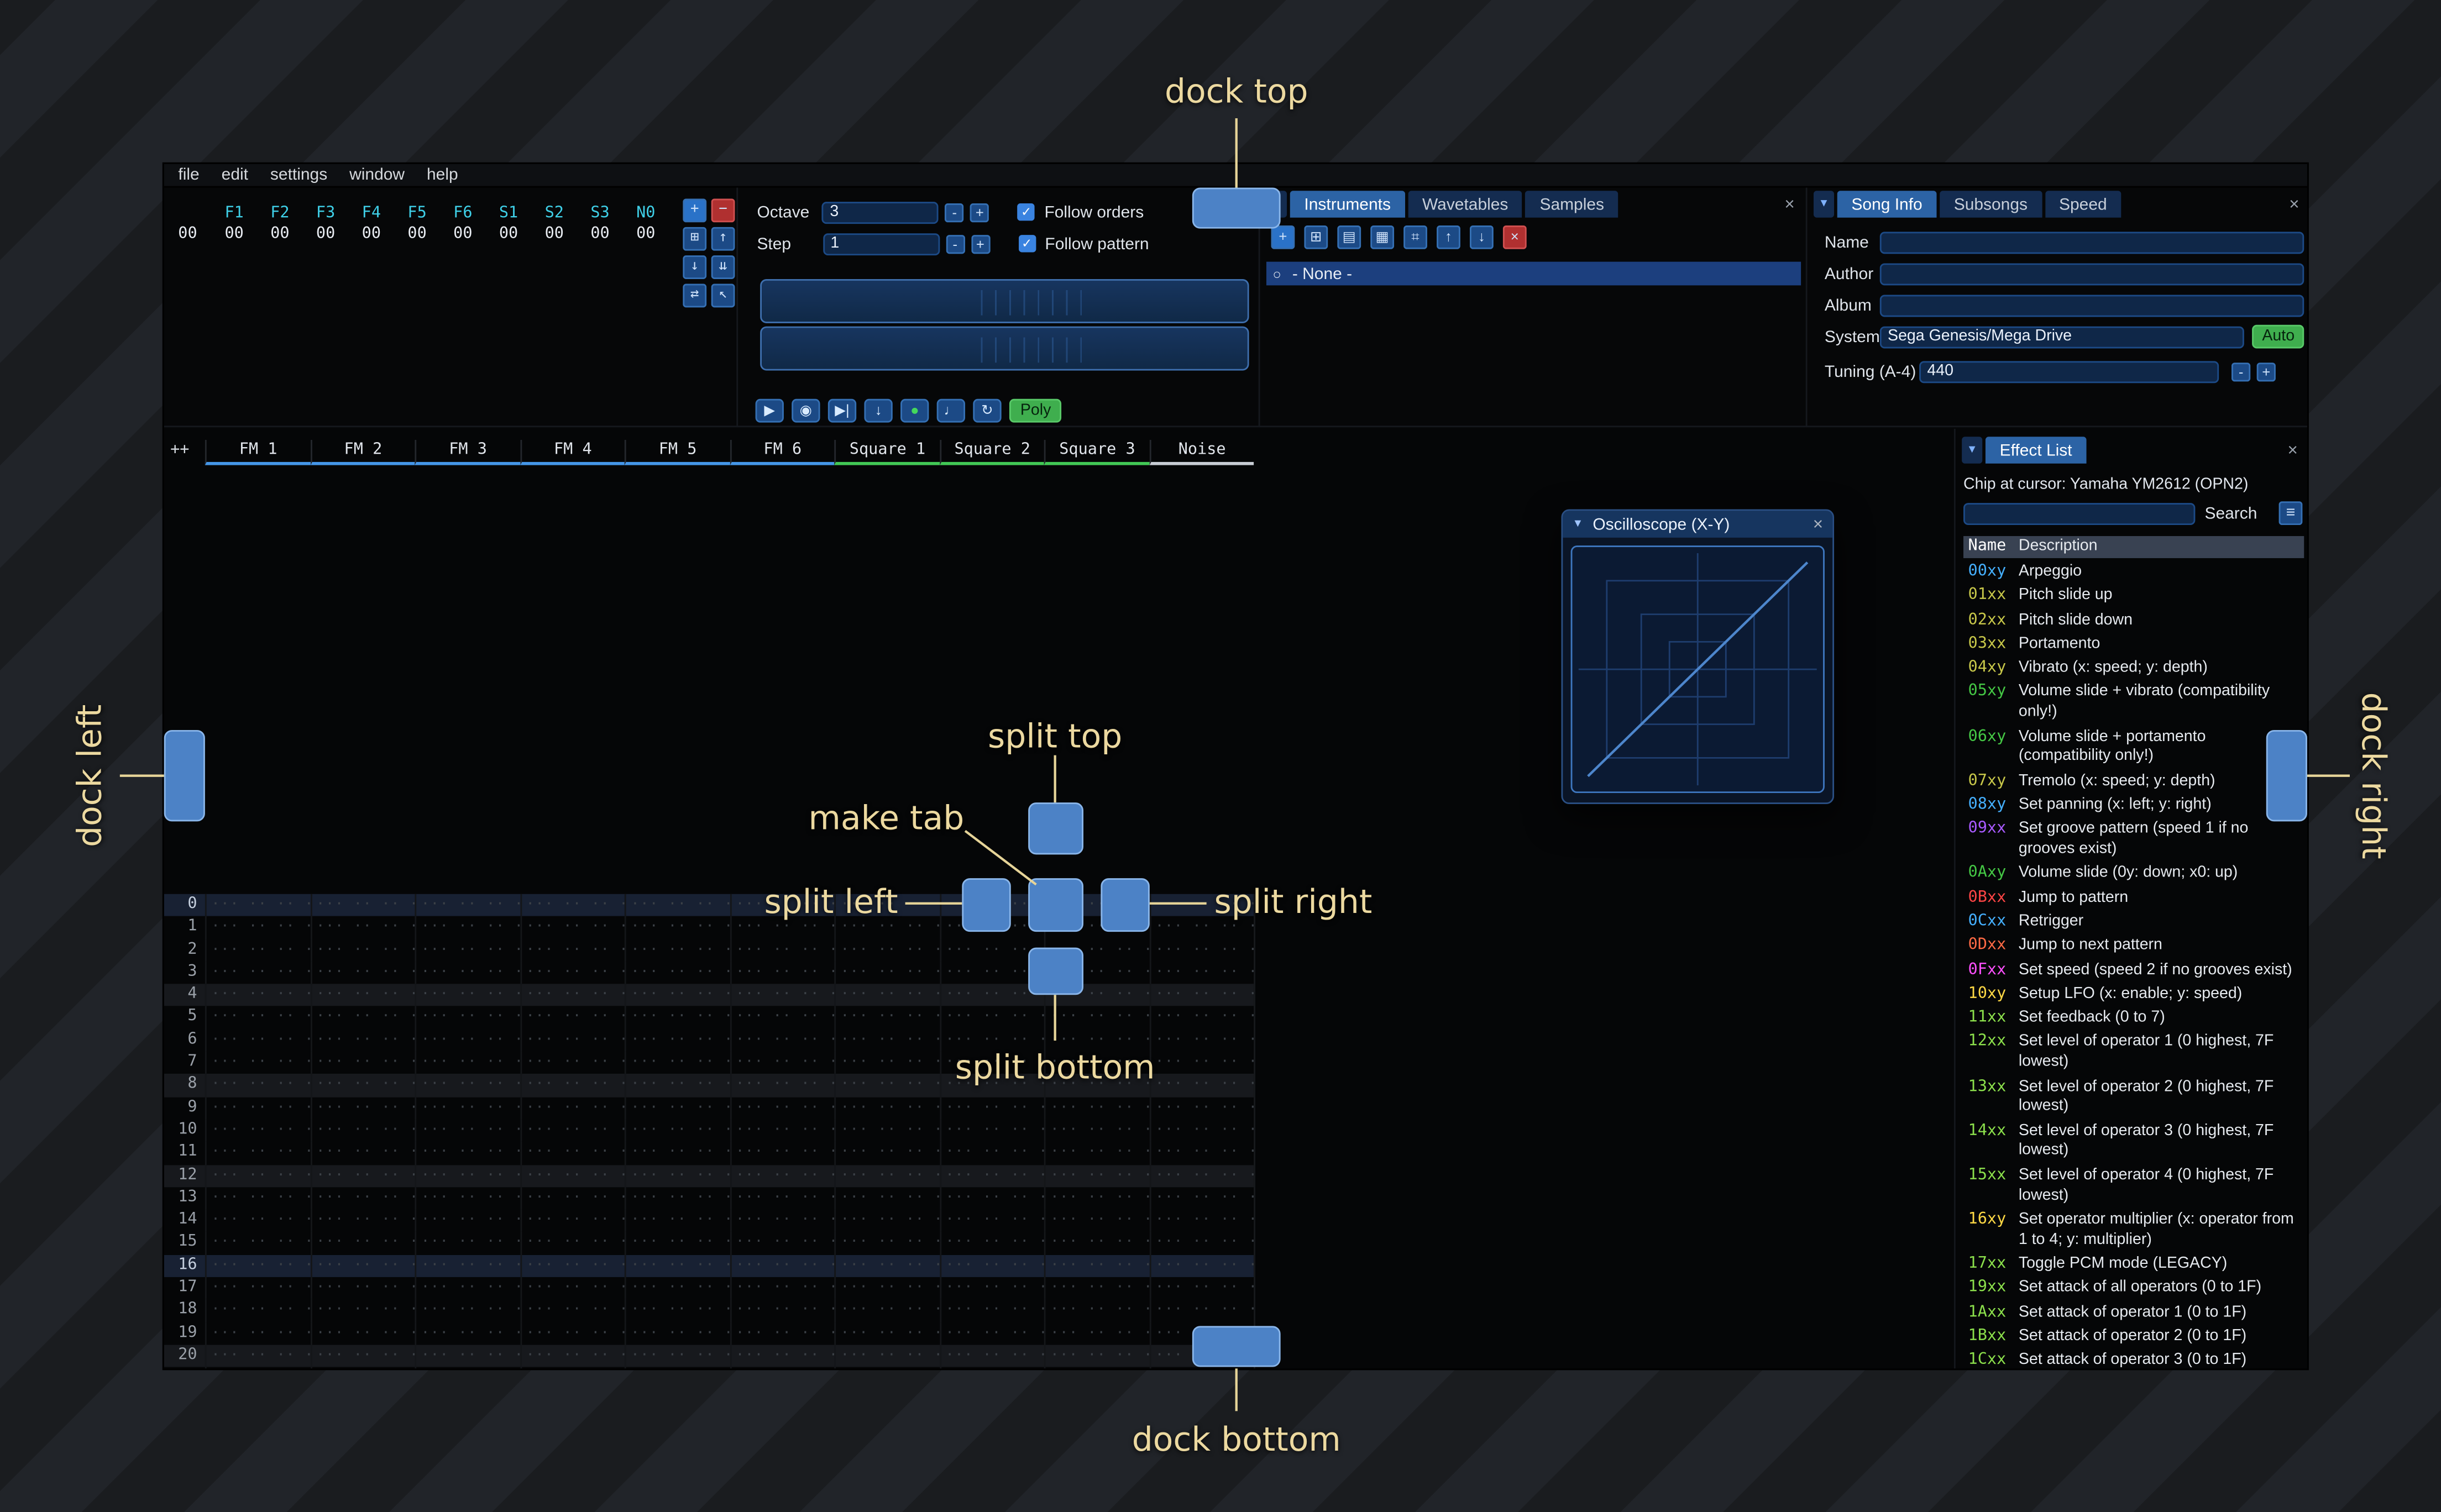 The image size is (2441, 1512). Describe the element at coordinates (987, 411) in the screenshot. I see `repeat-pattern-button: ↻` at that location.